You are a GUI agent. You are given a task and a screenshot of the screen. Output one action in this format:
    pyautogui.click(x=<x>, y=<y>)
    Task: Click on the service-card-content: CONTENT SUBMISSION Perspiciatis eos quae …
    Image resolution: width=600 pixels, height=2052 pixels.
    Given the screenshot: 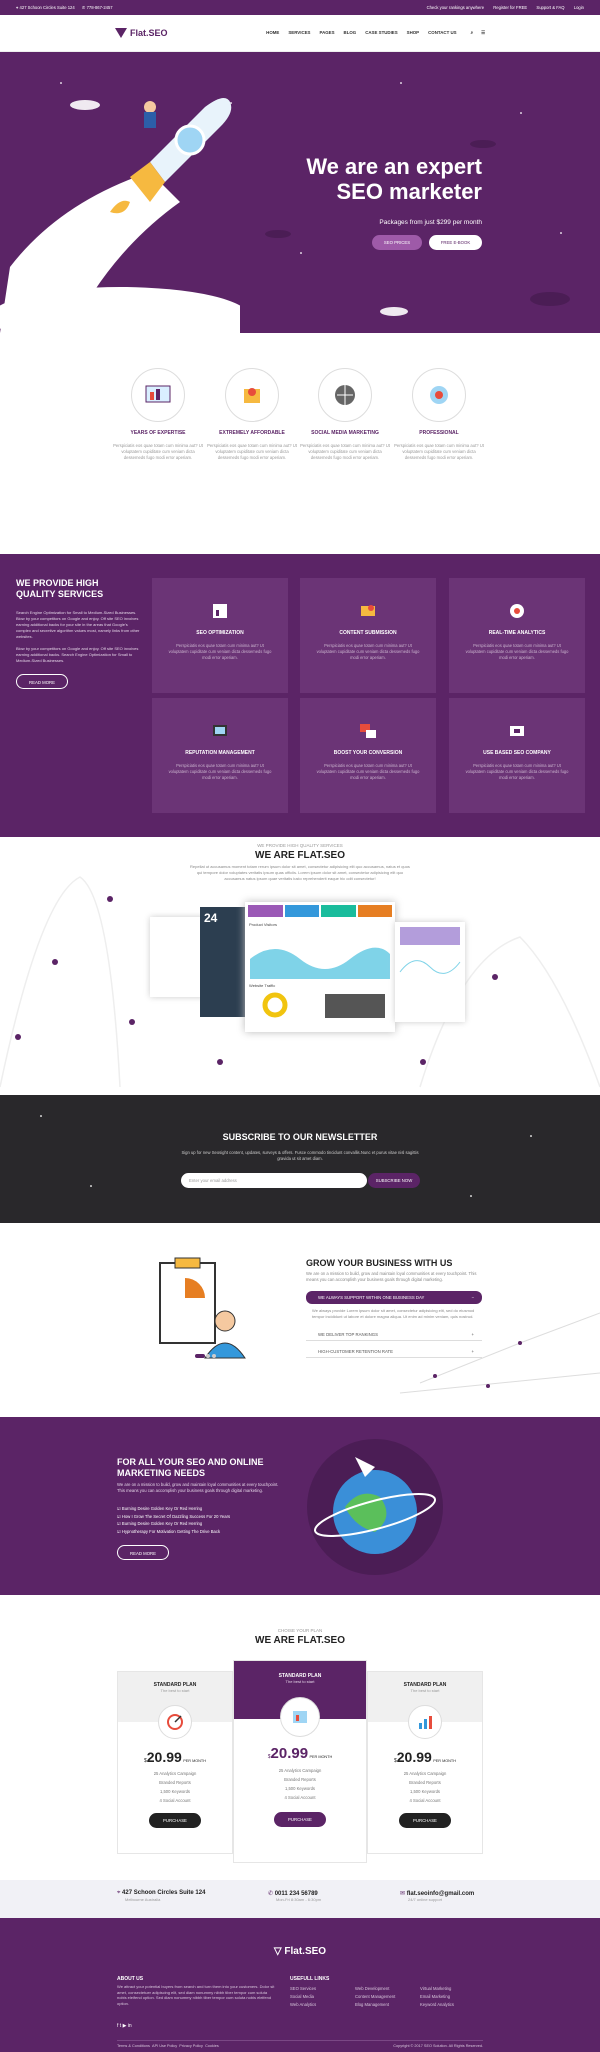 What is the action you would take?
    pyautogui.click(x=368, y=635)
    